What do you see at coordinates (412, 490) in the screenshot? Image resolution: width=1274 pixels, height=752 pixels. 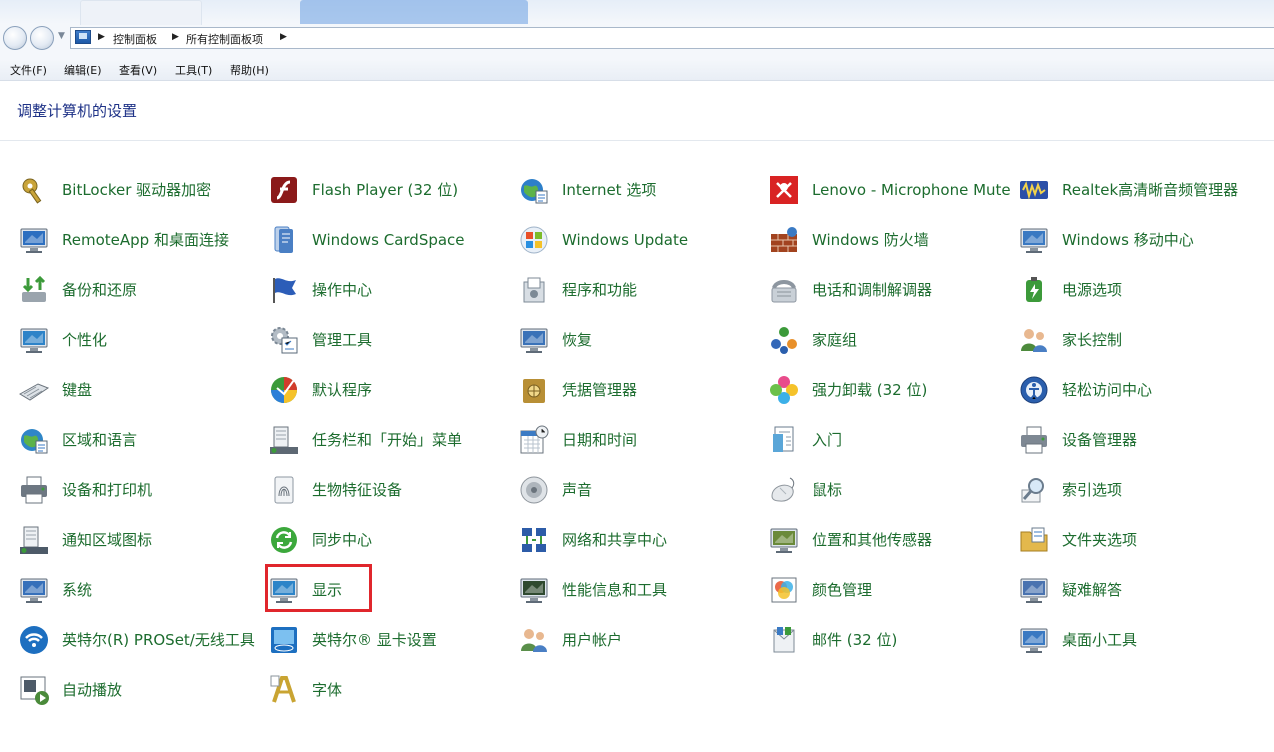 I see `control-panel-item-label: 生物特征设备` at bounding box center [412, 490].